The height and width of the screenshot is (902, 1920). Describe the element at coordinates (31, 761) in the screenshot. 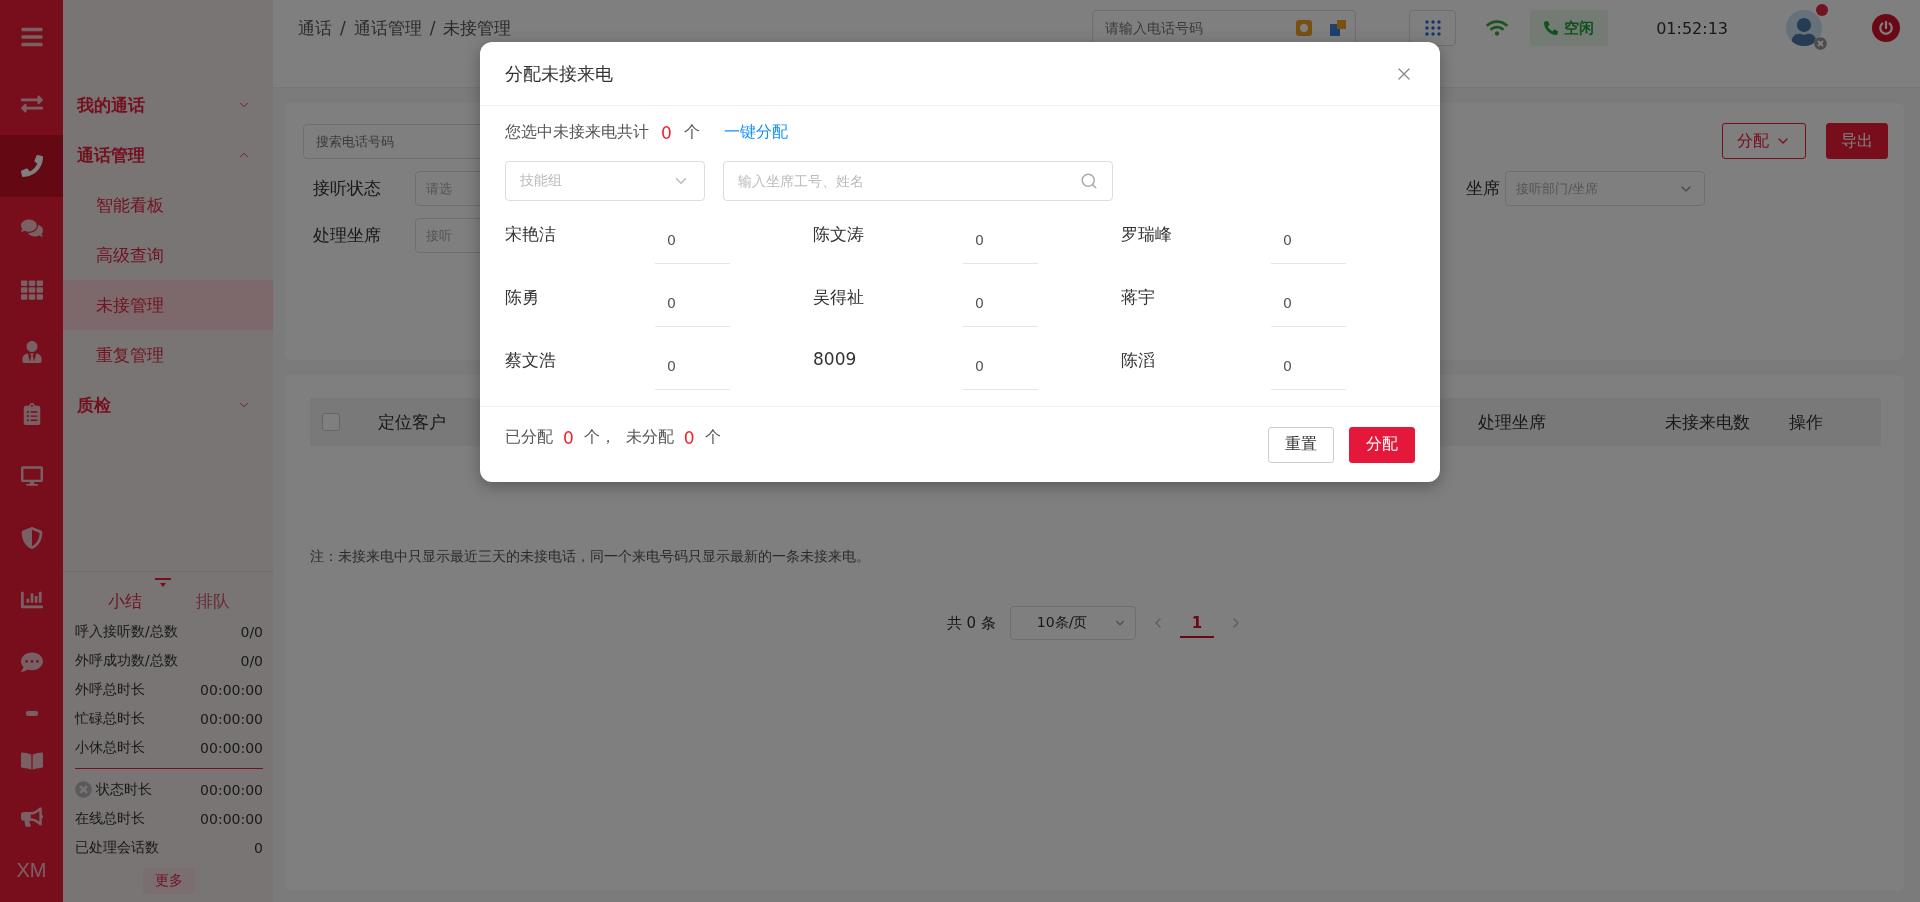

I see `book-icon` at that location.